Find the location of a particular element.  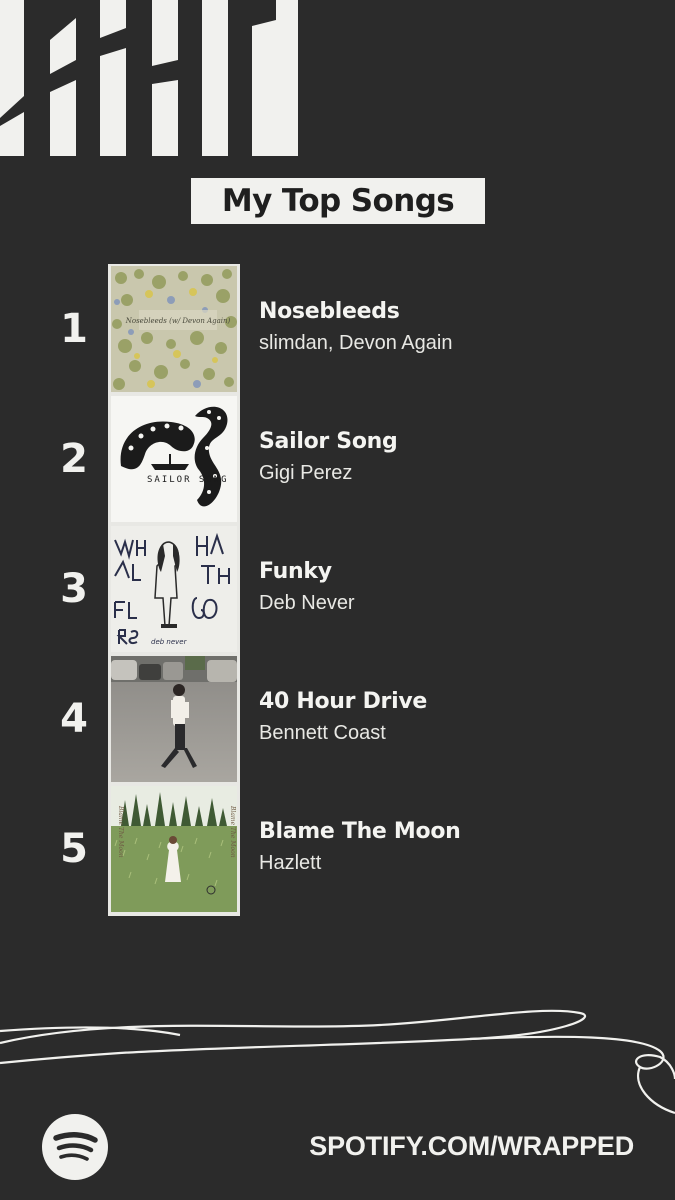

squiggle-line-decoration is located at coordinates (337, 1062).